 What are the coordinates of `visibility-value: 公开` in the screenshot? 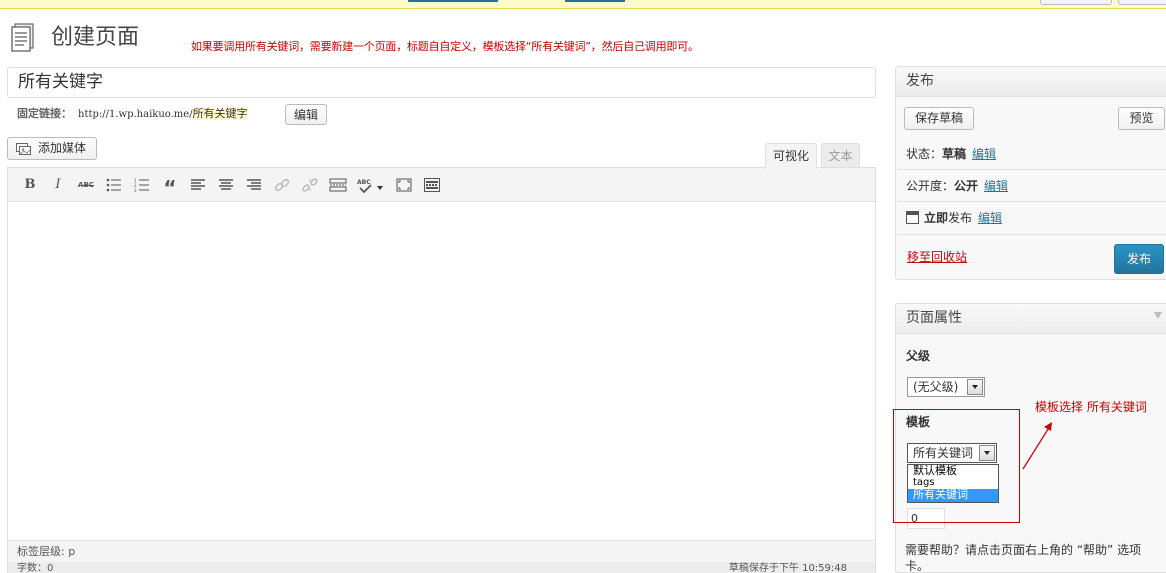 It's located at (966, 186).